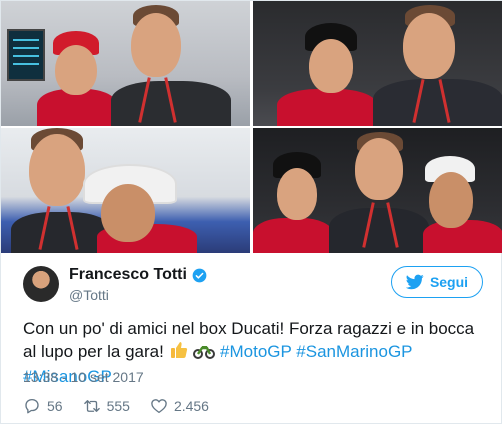  What do you see at coordinates (128, 275) in the screenshot?
I see `author-name: Francesco Totti` at bounding box center [128, 275].